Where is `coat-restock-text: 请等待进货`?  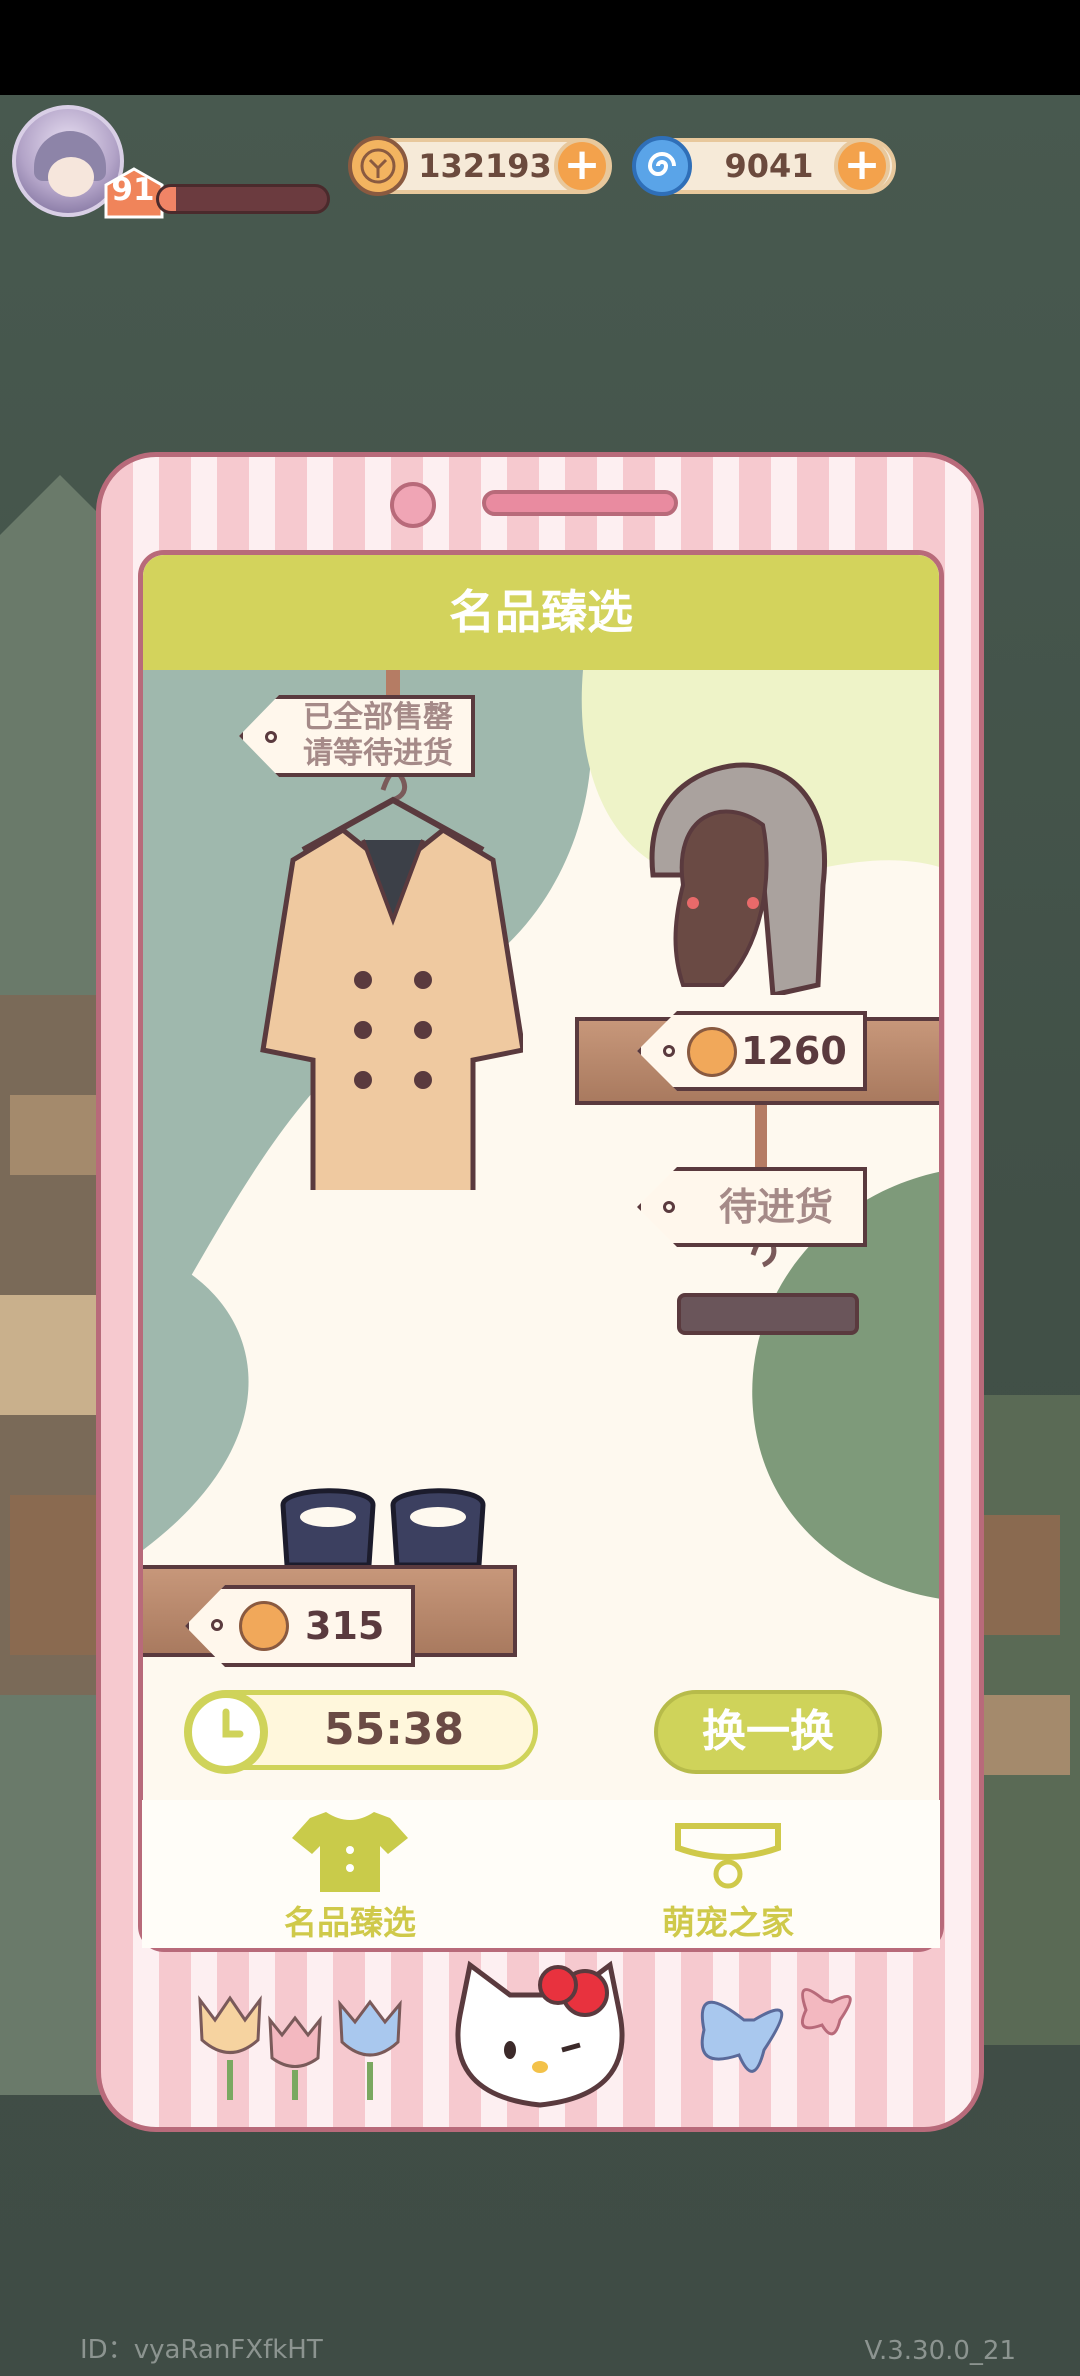 coat-restock-text: 请等待进货 is located at coordinates (378, 753).